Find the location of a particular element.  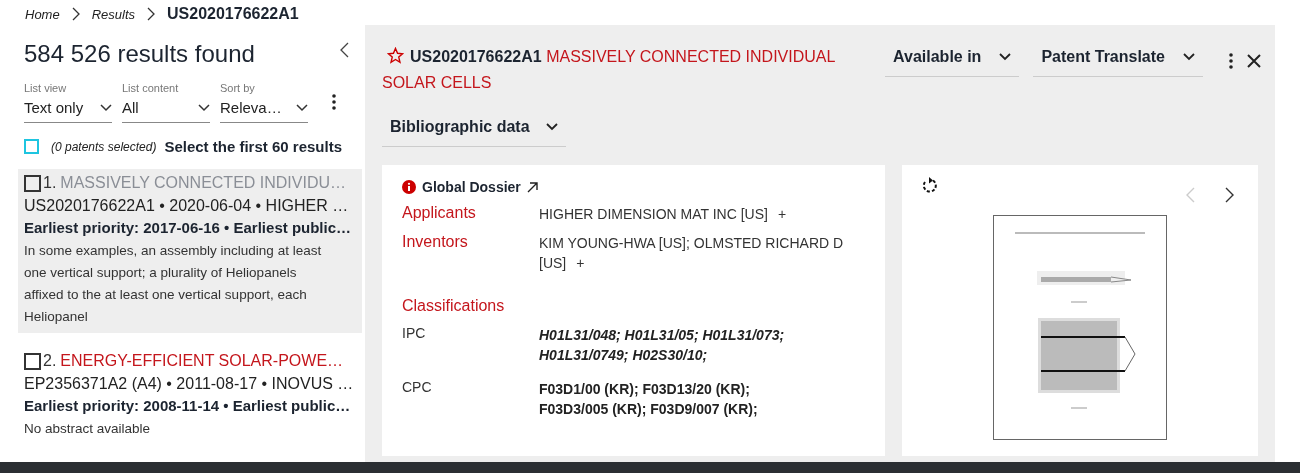

filter-label: Sort by is located at coordinates (238, 88).